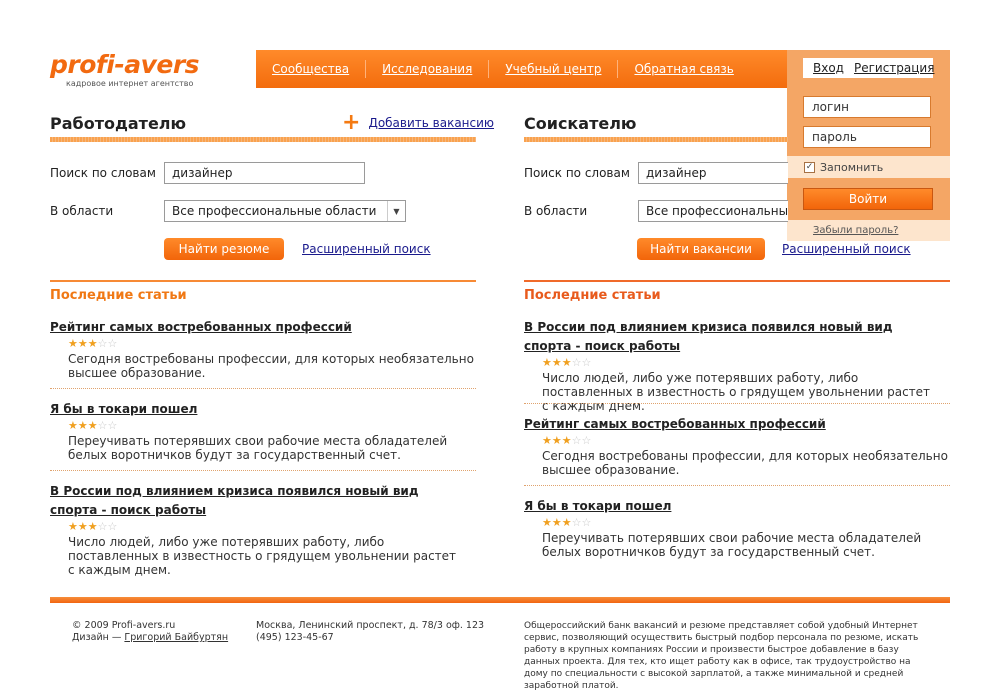 The width and height of the screenshot is (1000, 700). I want to click on seeker-title: Соискателю, so click(580, 123).